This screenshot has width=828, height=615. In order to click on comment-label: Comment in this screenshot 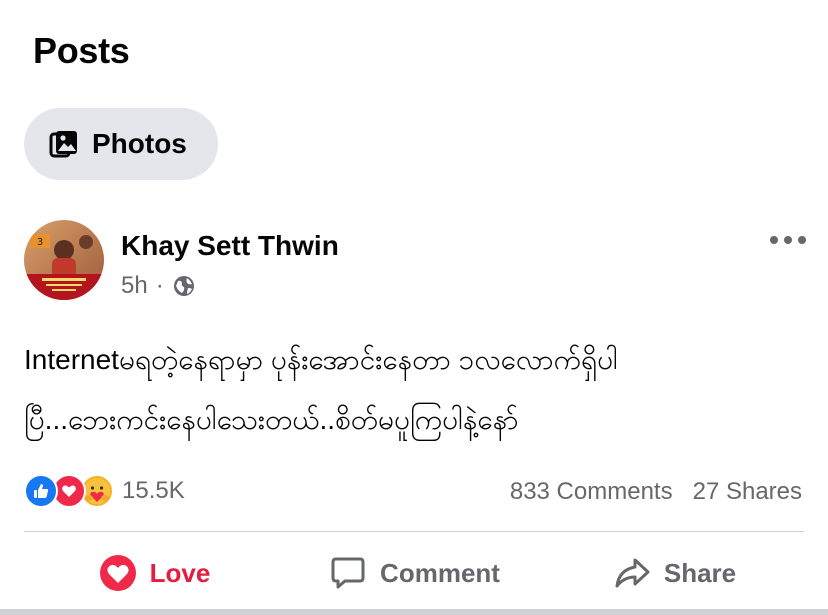, I will do `click(440, 572)`.